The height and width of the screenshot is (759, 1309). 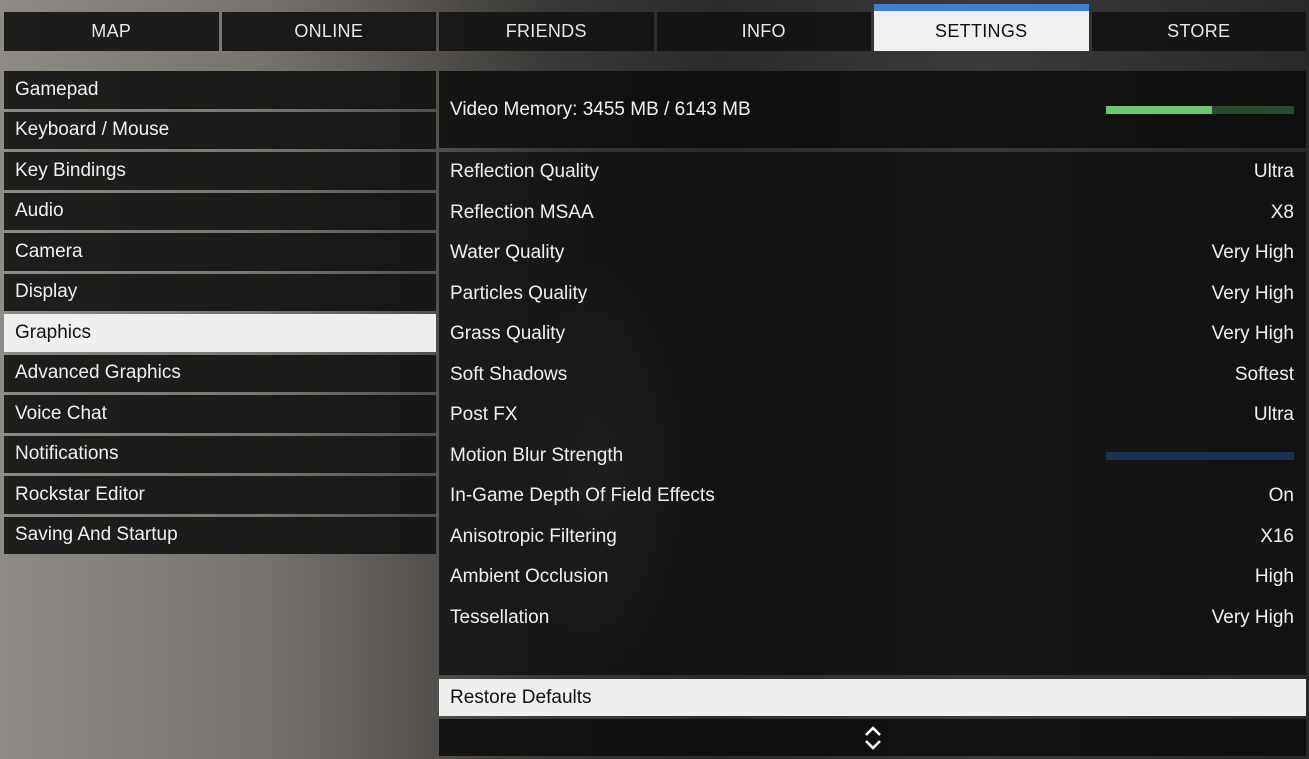 What do you see at coordinates (522, 212) in the screenshot?
I see `setting-name: Reflection MSAA` at bounding box center [522, 212].